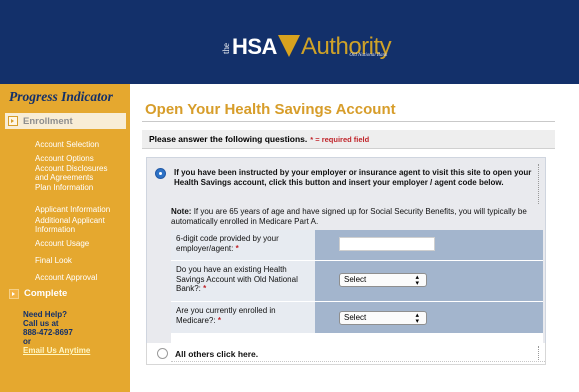 The height and width of the screenshot is (392, 579). Describe the element at coordinates (306, 40) in the screenshot. I see `brand-logo: the HSA Authority Old National Bank` at that location.